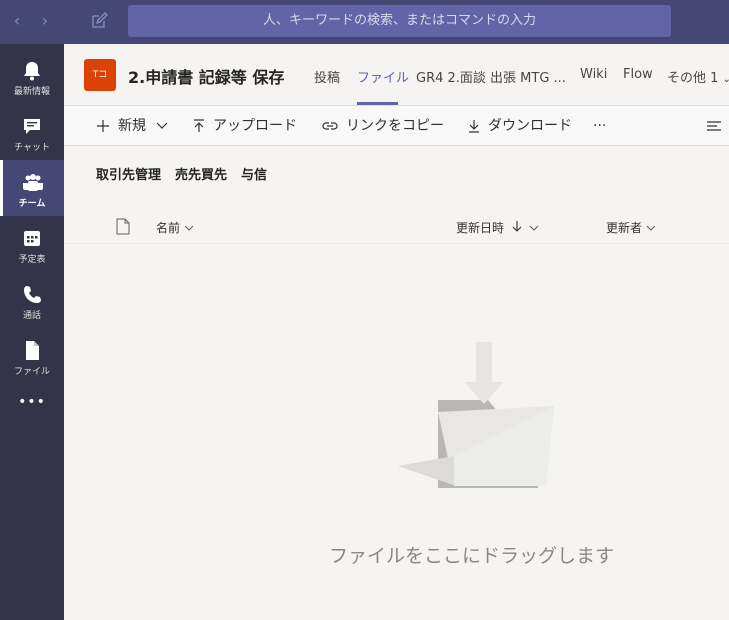 This screenshot has width=729, height=620. I want to click on link-icon, so click(330, 126).